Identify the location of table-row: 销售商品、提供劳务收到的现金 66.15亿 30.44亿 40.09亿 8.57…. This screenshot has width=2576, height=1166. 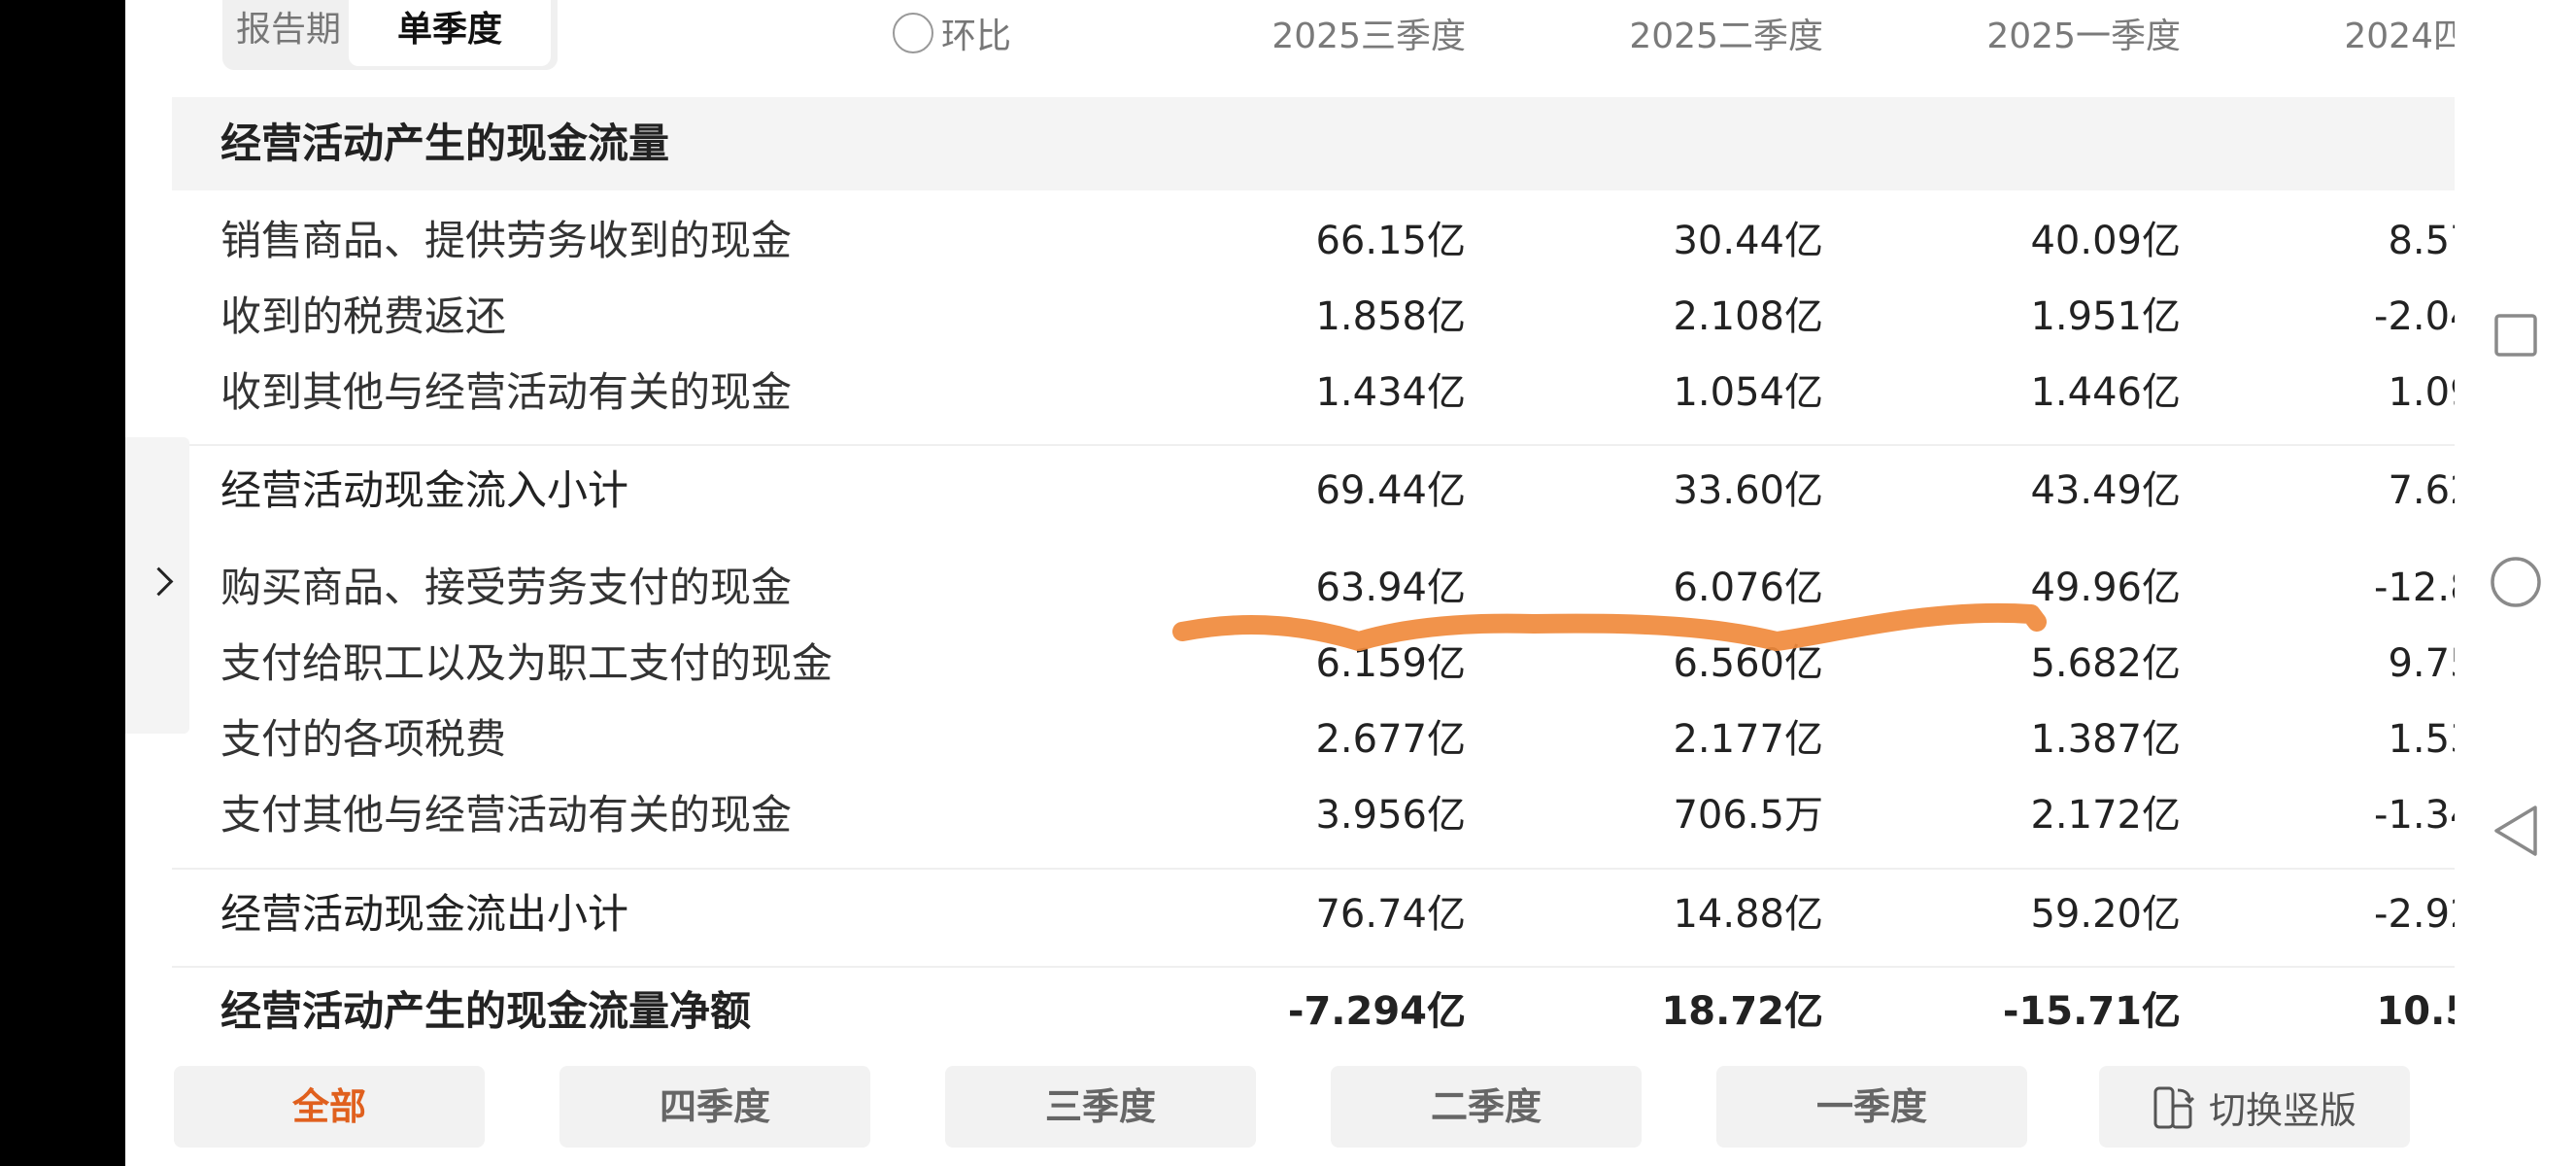
(1331, 241).